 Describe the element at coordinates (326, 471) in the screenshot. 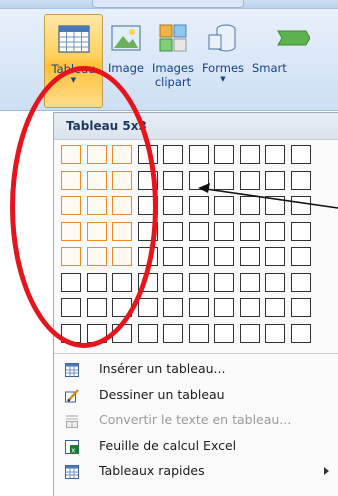

I see `submenu-arrow-icon` at that location.